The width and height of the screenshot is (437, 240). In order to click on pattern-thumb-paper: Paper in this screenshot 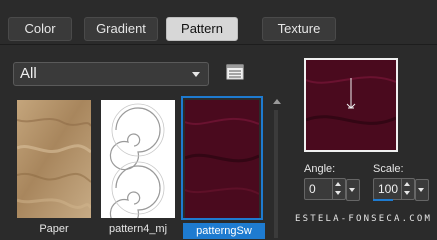, I will do `click(54, 165)`.